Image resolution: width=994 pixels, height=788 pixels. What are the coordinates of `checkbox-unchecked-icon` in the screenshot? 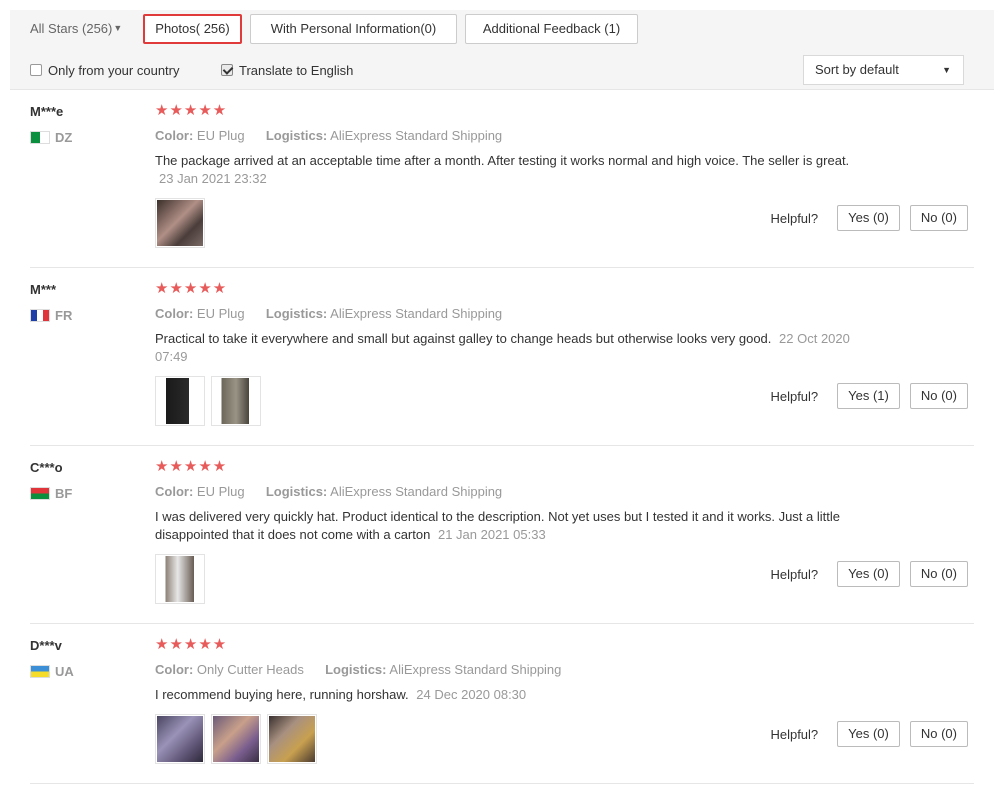 It's located at (36, 70).